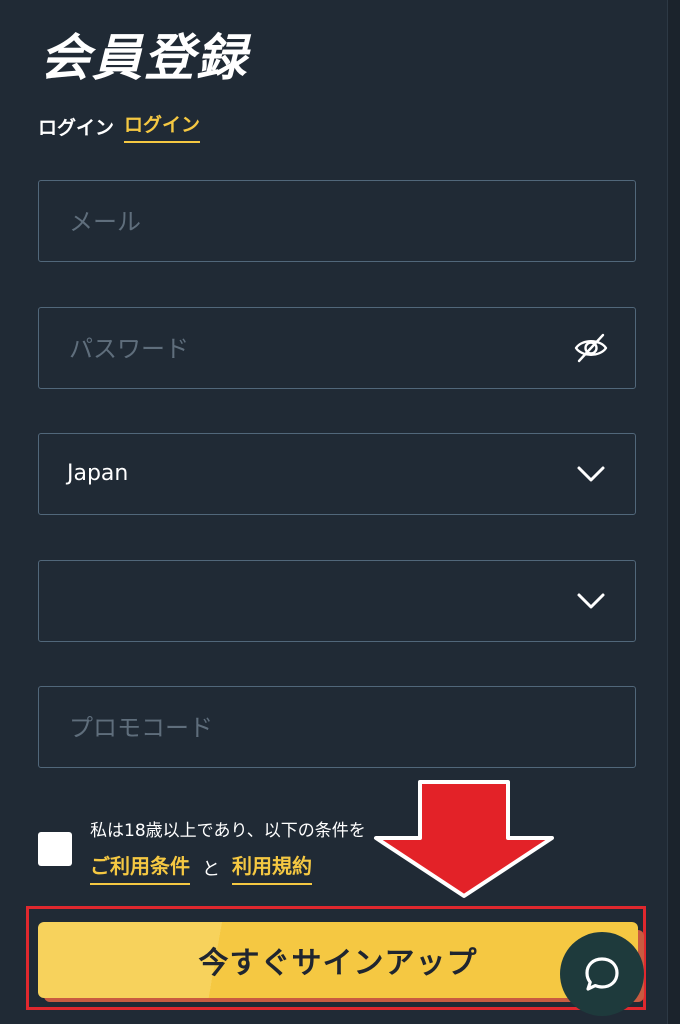 The width and height of the screenshot is (680, 1024). What do you see at coordinates (228, 831) in the screenshot?
I see `consent-text: 私は18歳以上であり、以下の条件を` at bounding box center [228, 831].